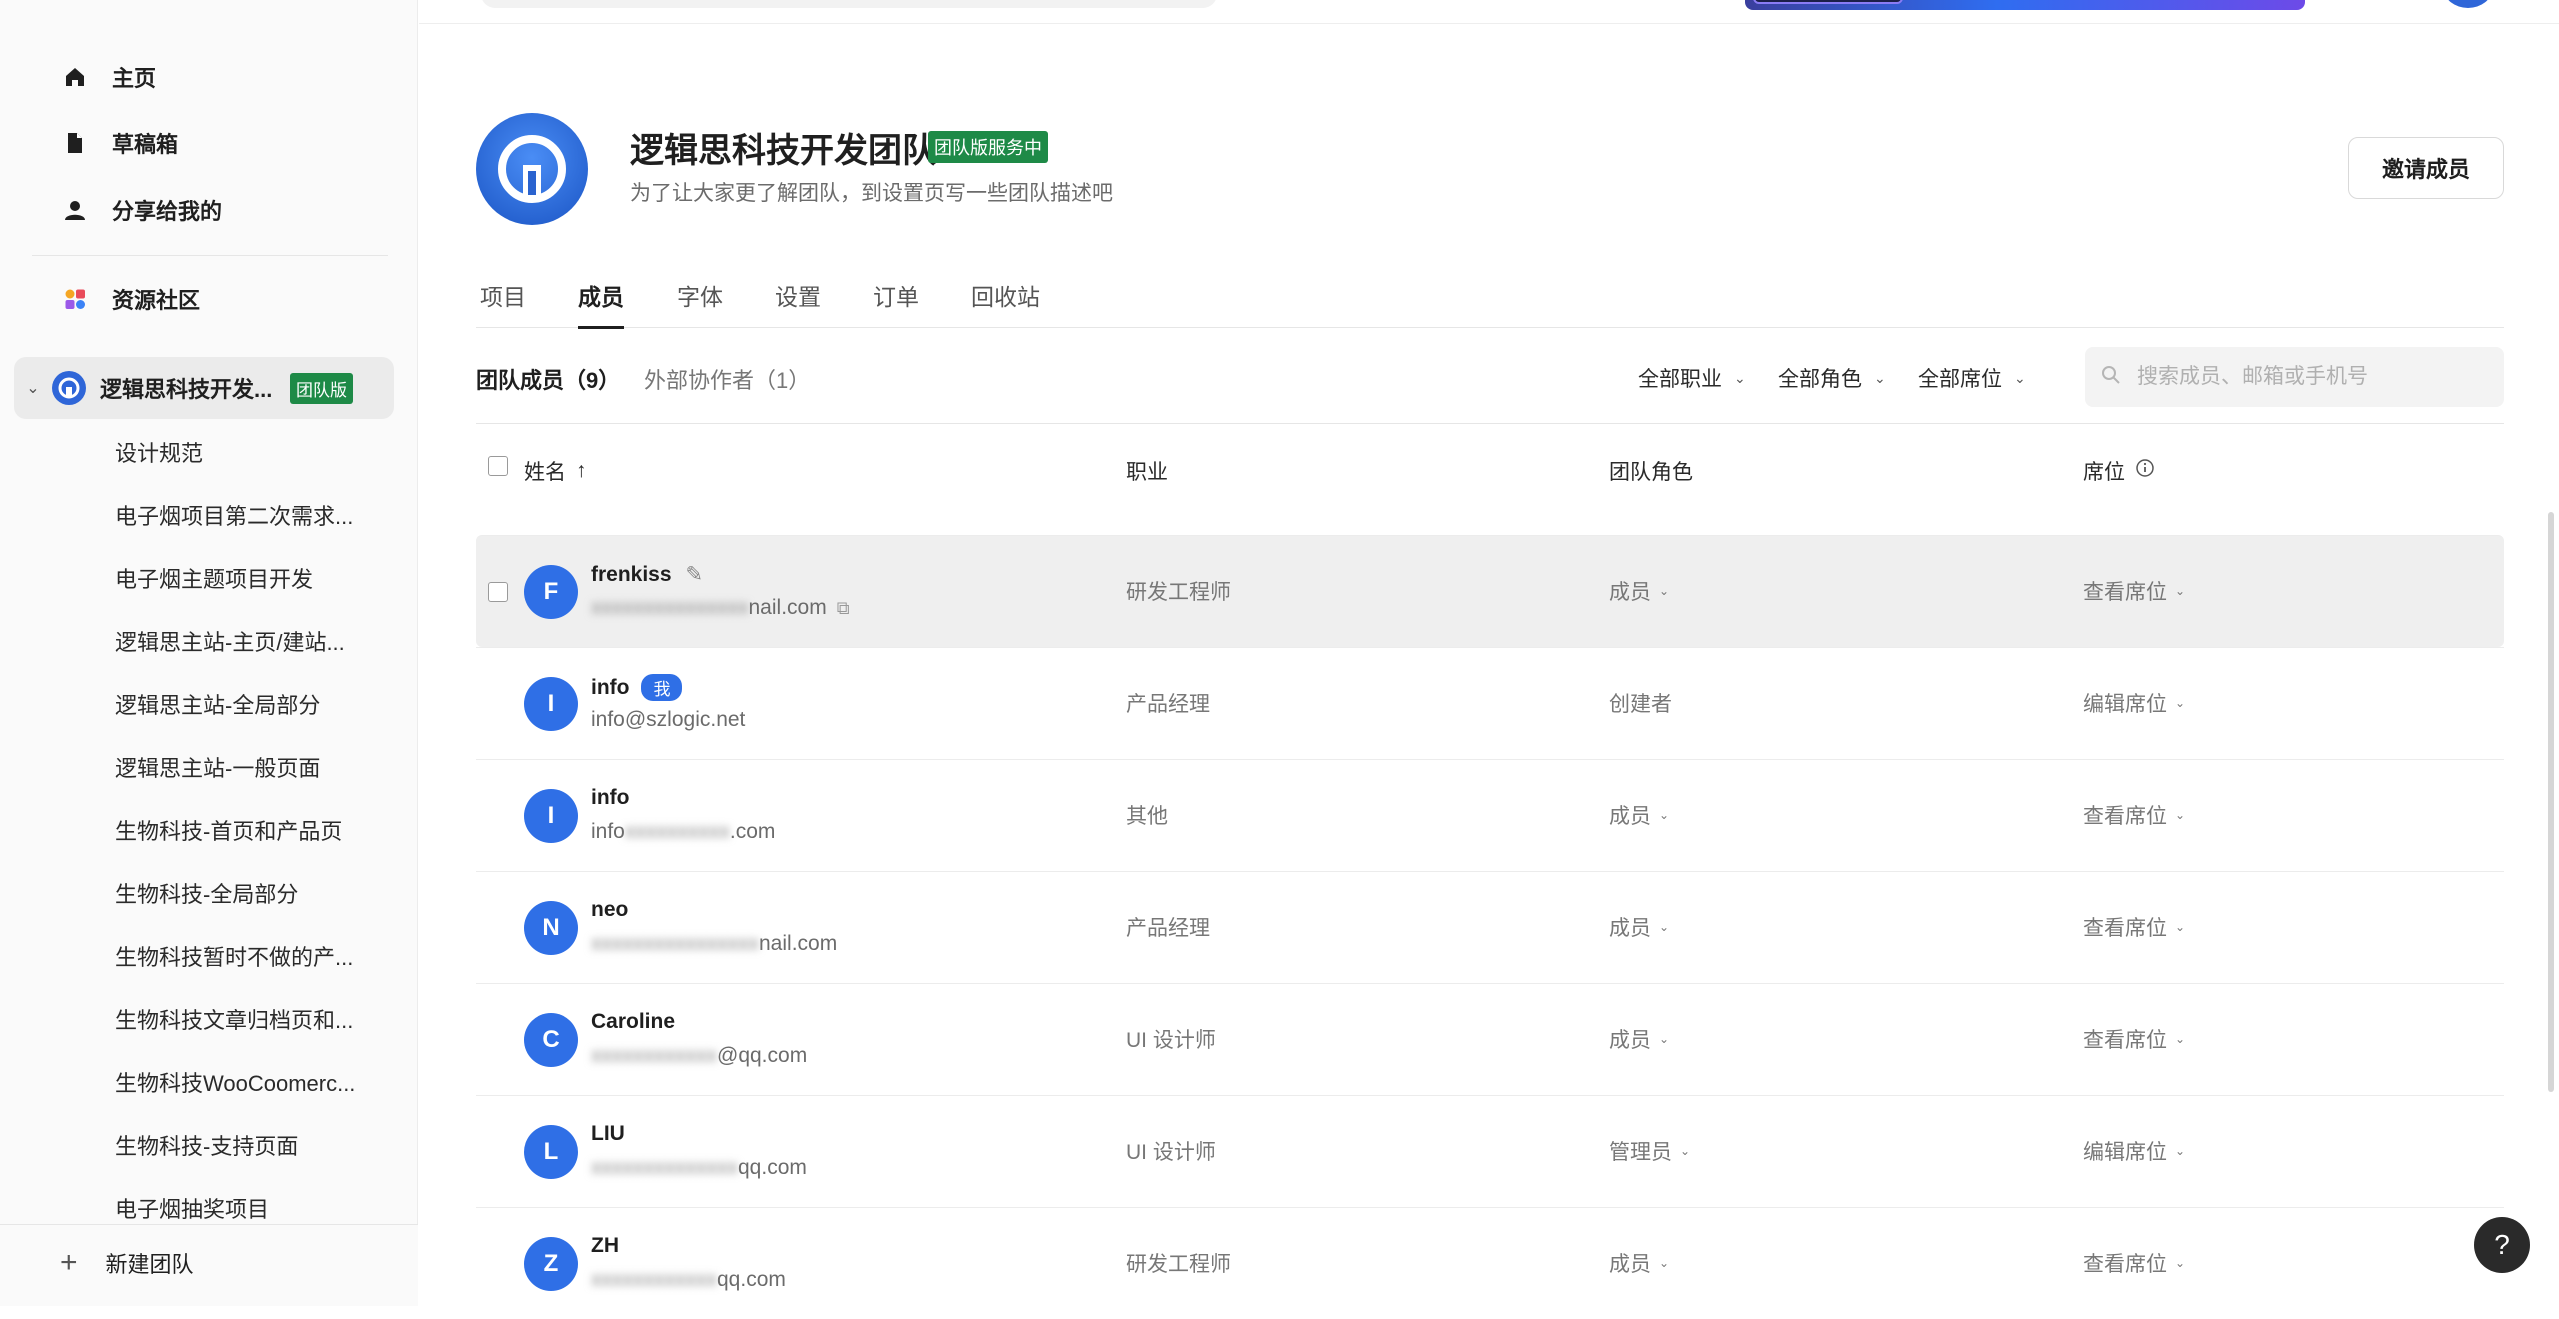  What do you see at coordinates (668, 719) in the screenshot?
I see `member-email: info@szlogic.net` at bounding box center [668, 719].